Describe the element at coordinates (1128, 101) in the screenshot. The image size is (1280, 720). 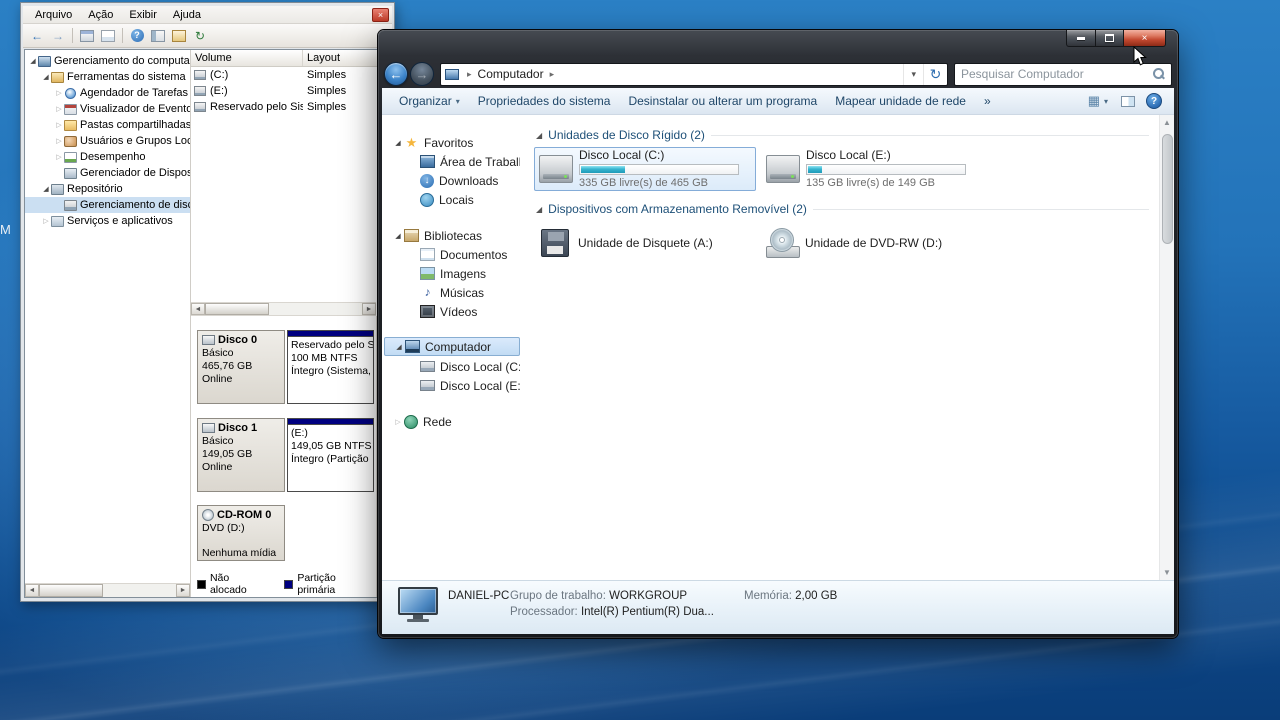
I see `preview-pane-icon` at that location.